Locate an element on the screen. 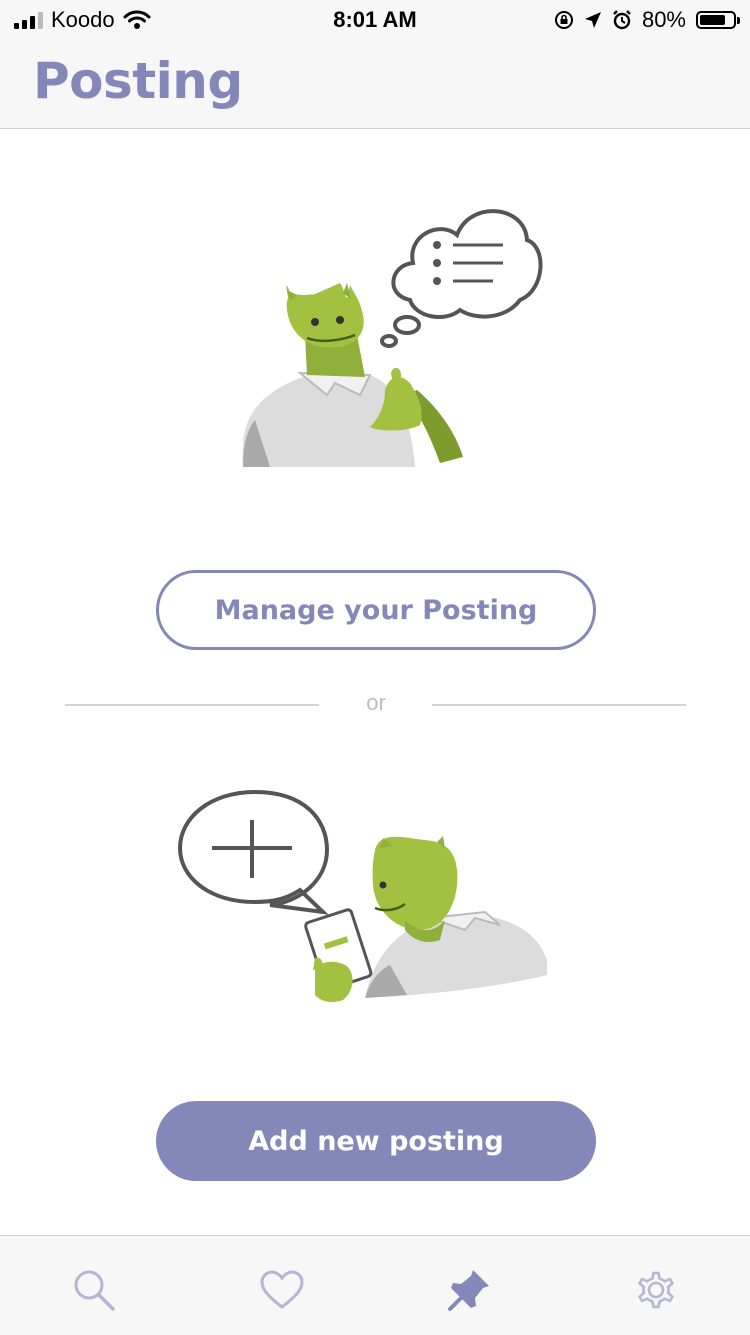 This screenshot has height=1335, width=750. header: Posting is located at coordinates (375, 84).